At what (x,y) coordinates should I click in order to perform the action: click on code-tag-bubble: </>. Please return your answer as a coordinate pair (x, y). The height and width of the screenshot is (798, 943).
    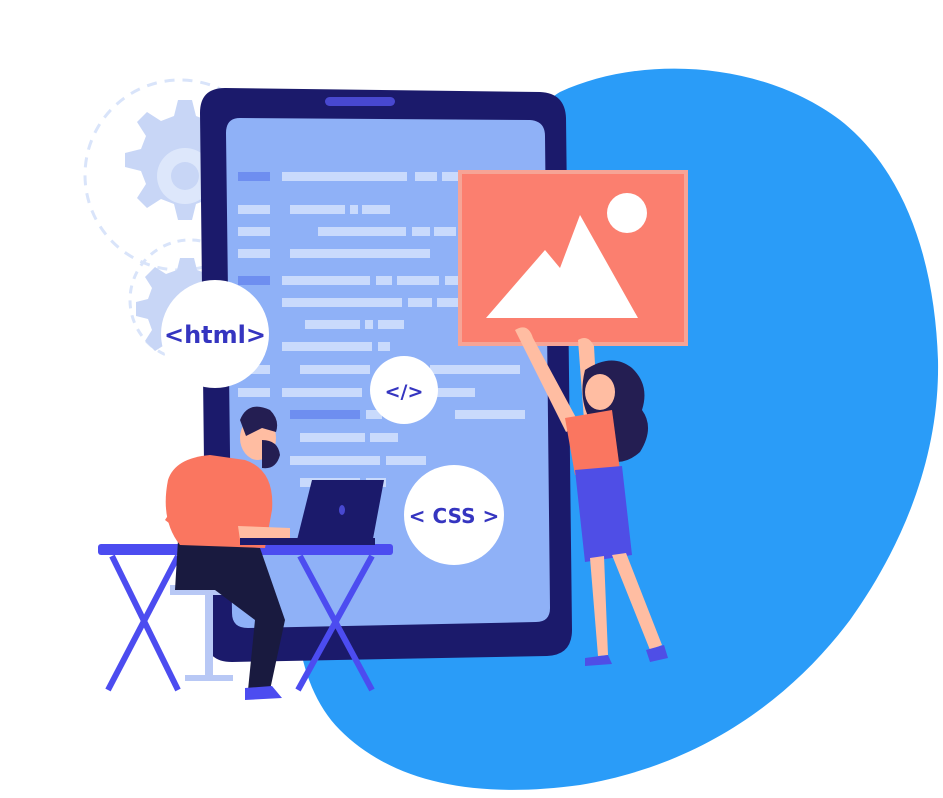
    Looking at the image, I should click on (404, 390).